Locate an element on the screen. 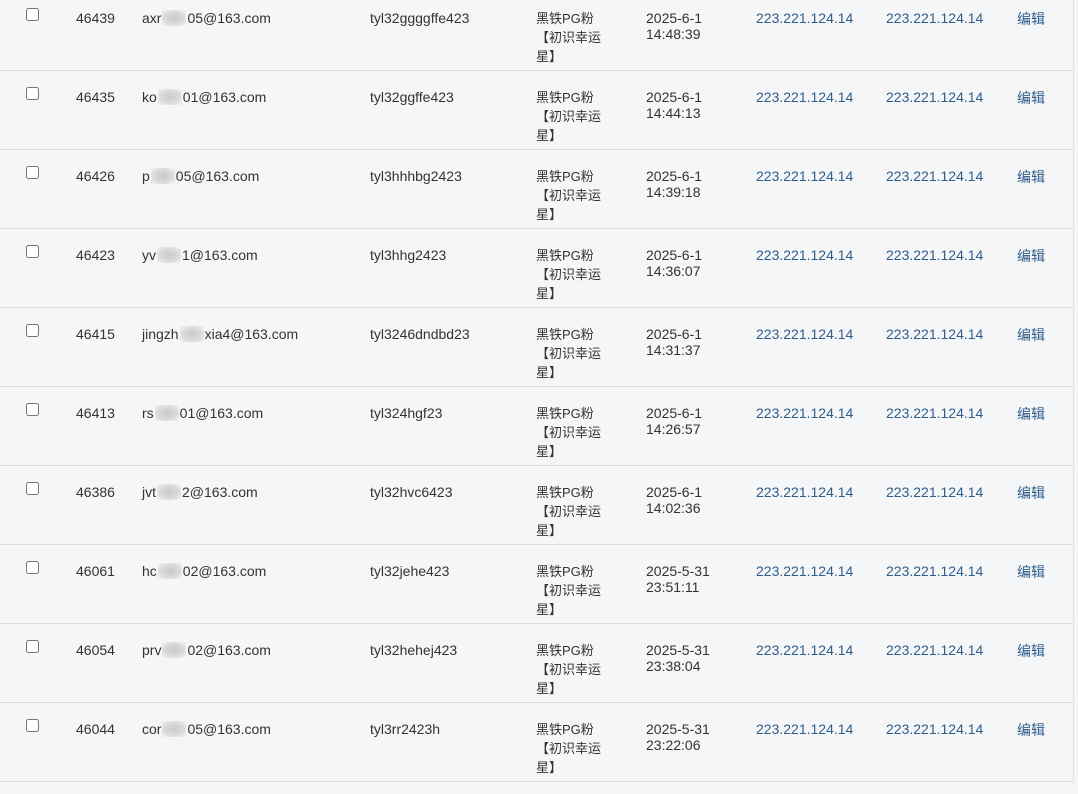 The height and width of the screenshot is (794, 1078). user-email: prv 02@163.com is located at coordinates (206, 650).